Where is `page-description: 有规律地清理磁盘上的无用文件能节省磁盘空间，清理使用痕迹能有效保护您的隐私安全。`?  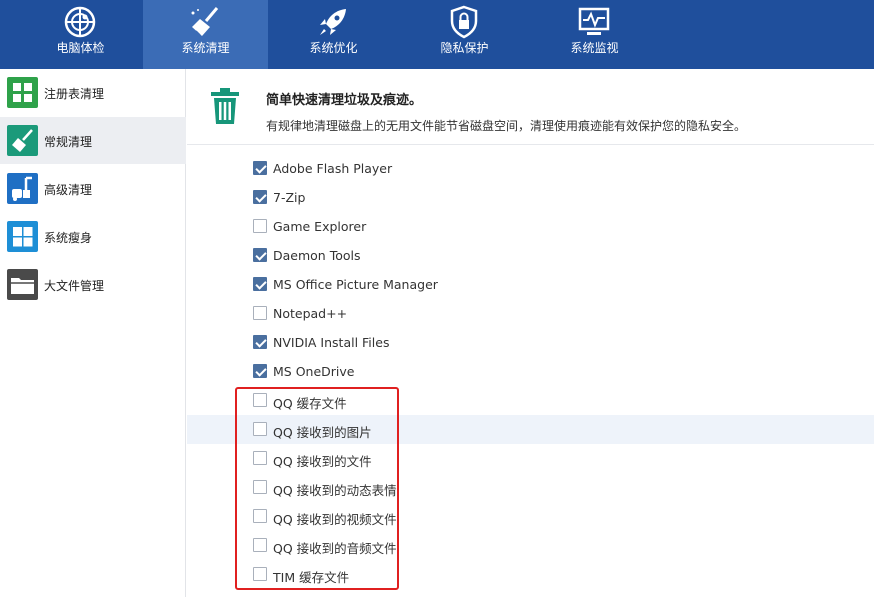
page-description: 有规律地清理磁盘上的无用文件能节省磁盘空间，清理使用痕迹能有效保护您的隐私安全。 is located at coordinates (506, 126).